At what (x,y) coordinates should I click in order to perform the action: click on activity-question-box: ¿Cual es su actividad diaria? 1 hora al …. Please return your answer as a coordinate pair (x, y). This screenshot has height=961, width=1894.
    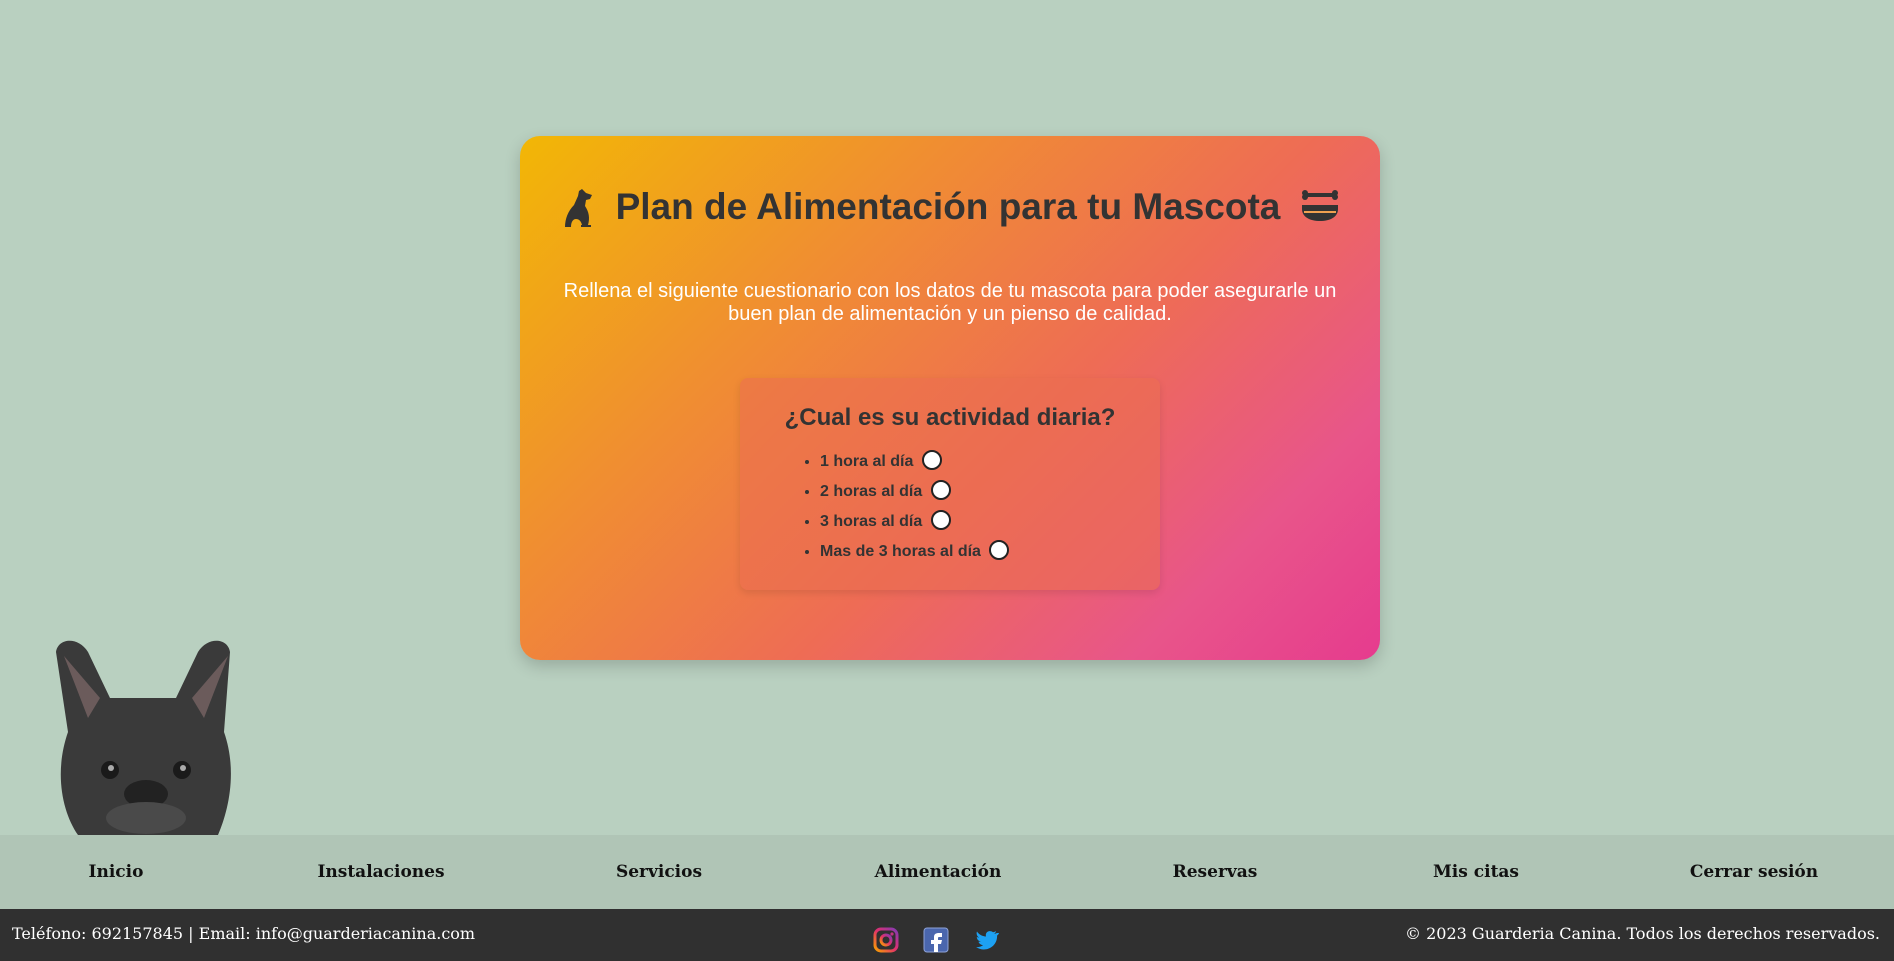
    Looking at the image, I should click on (950, 484).